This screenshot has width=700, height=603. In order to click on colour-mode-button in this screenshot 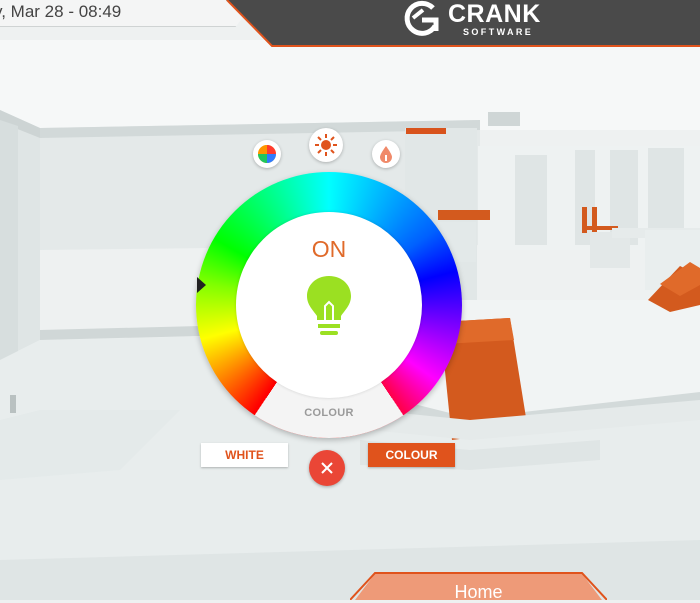, I will do `click(267, 154)`.